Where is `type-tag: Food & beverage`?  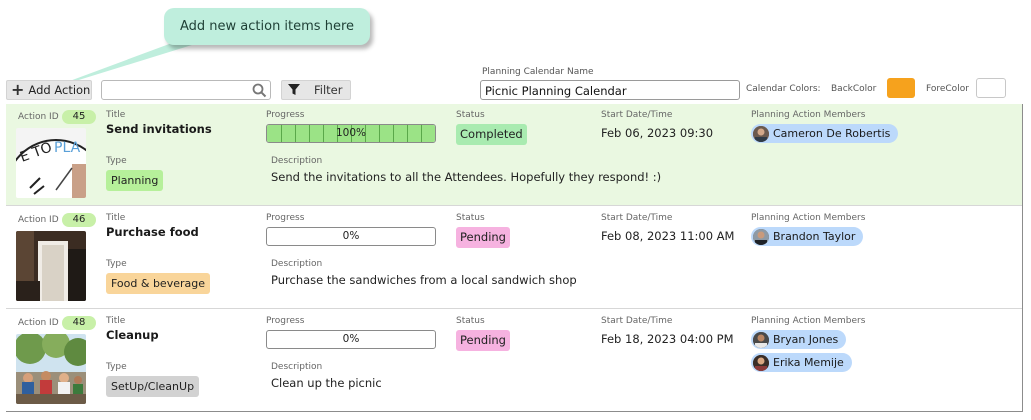
type-tag: Food & beverage is located at coordinates (158, 283).